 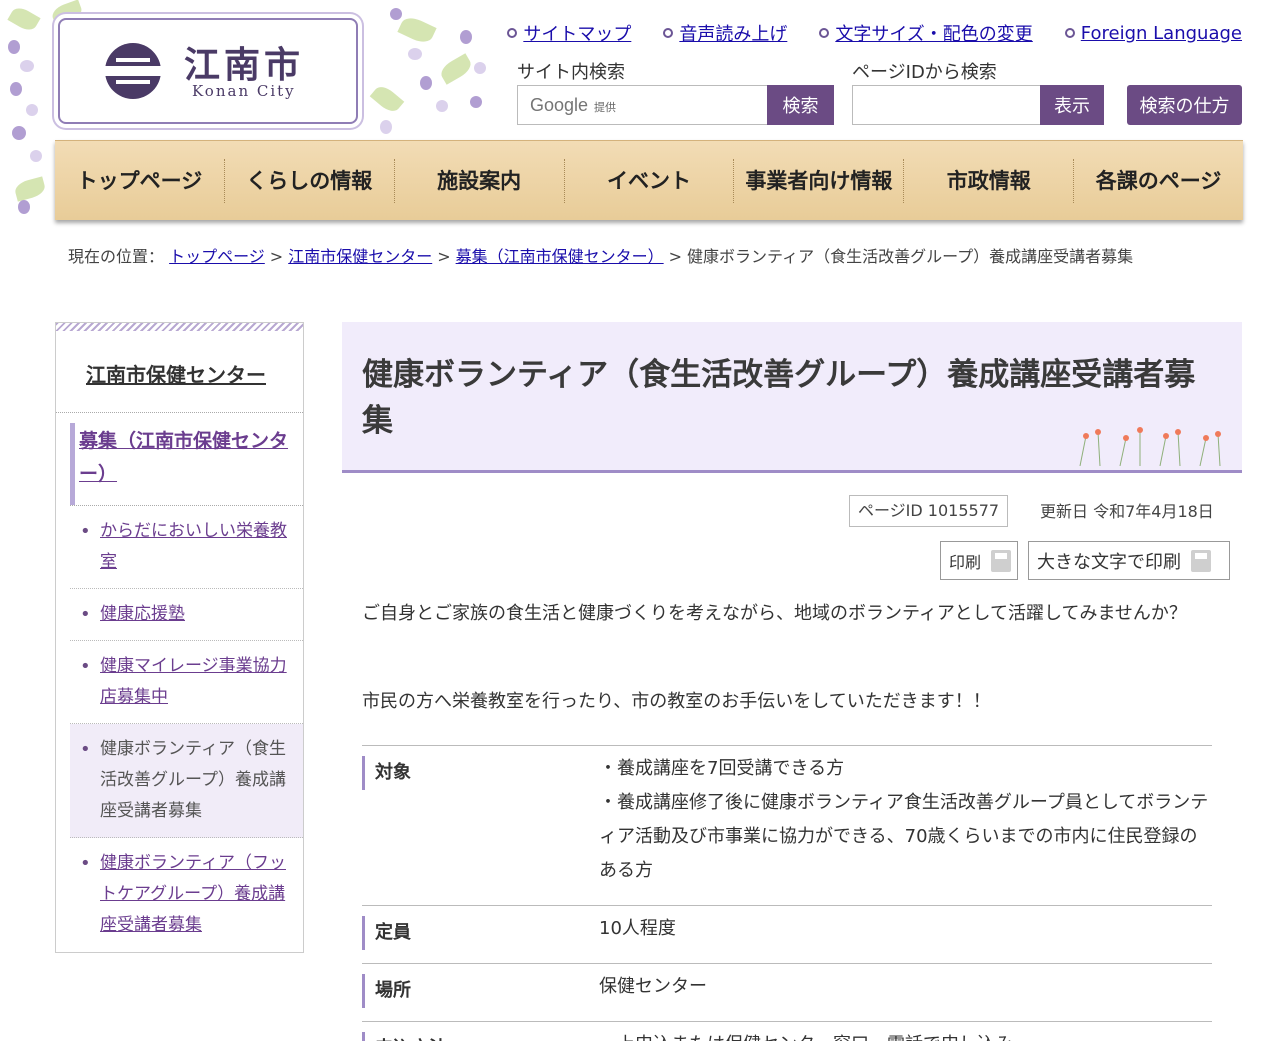 What do you see at coordinates (924, 72) in the screenshot?
I see `pageid-search-label: ページIDから検索` at bounding box center [924, 72].